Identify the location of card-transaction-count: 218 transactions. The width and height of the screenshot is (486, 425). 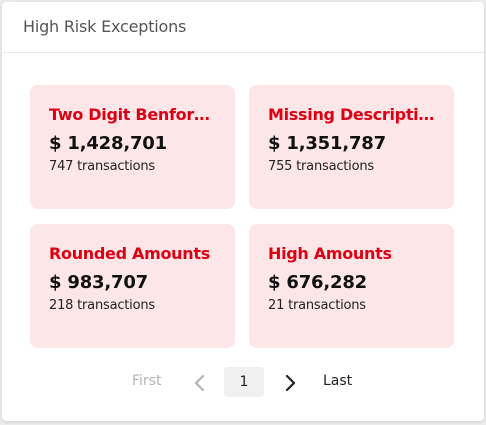
(102, 305).